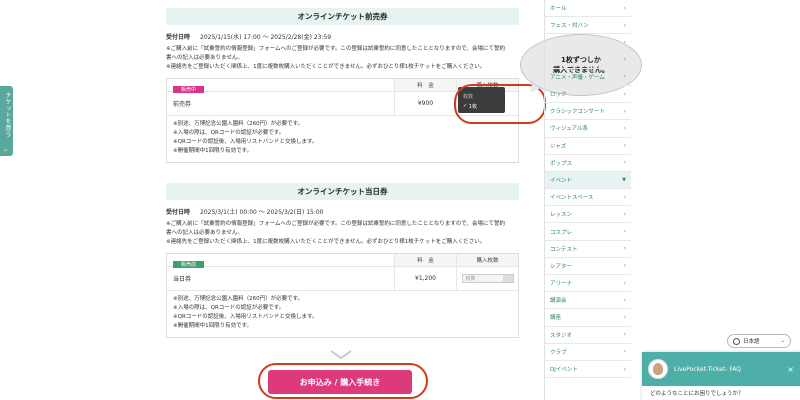  Describe the element at coordinates (558, 95) in the screenshot. I see `sidebar-item-label: ロック` at that location.